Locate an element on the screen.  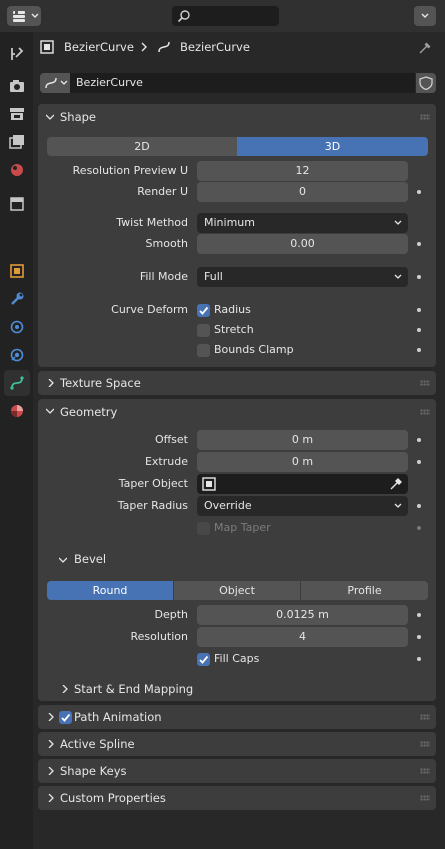
offset-label: Offset is located at coordinates (171, 439).